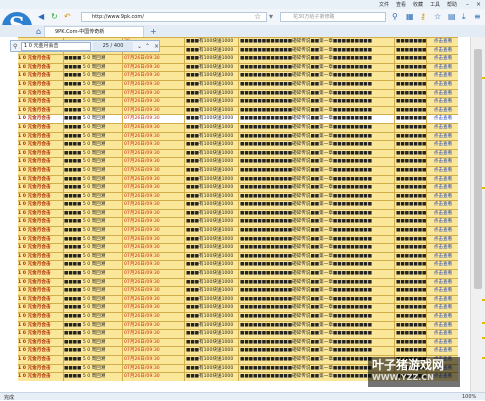  What do you see at coordinates (257, 16) in the screenshot?
I see `favorite-star-icon: ☆` at bounding box center [257, 16].